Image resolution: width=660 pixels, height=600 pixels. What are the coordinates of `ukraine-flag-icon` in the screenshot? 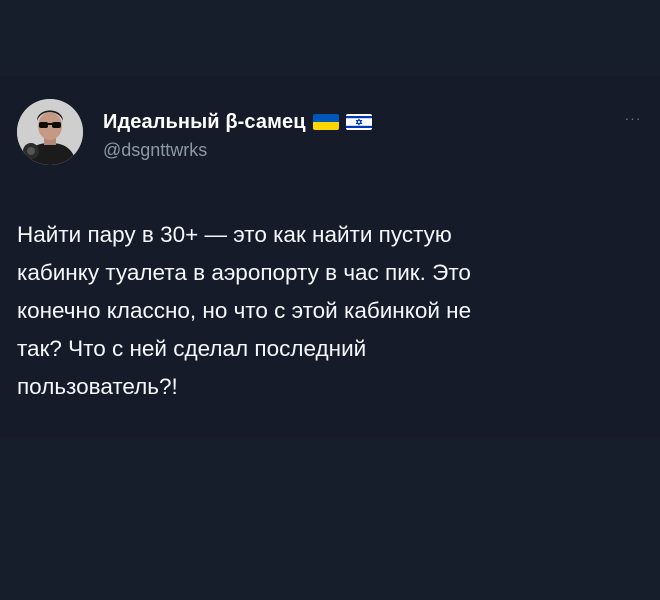 It's located at (325, 122).